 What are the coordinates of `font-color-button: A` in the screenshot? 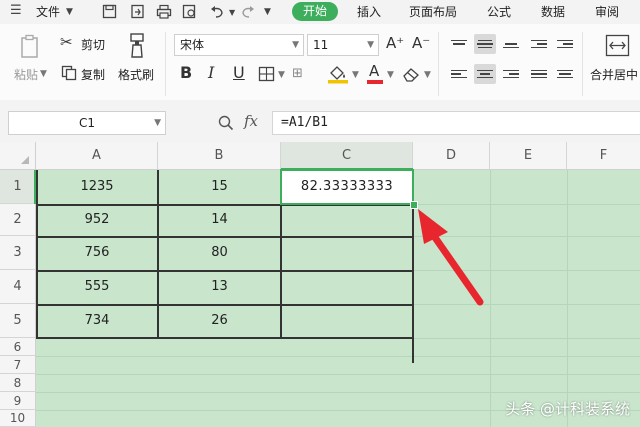 It's located at (375, 74).